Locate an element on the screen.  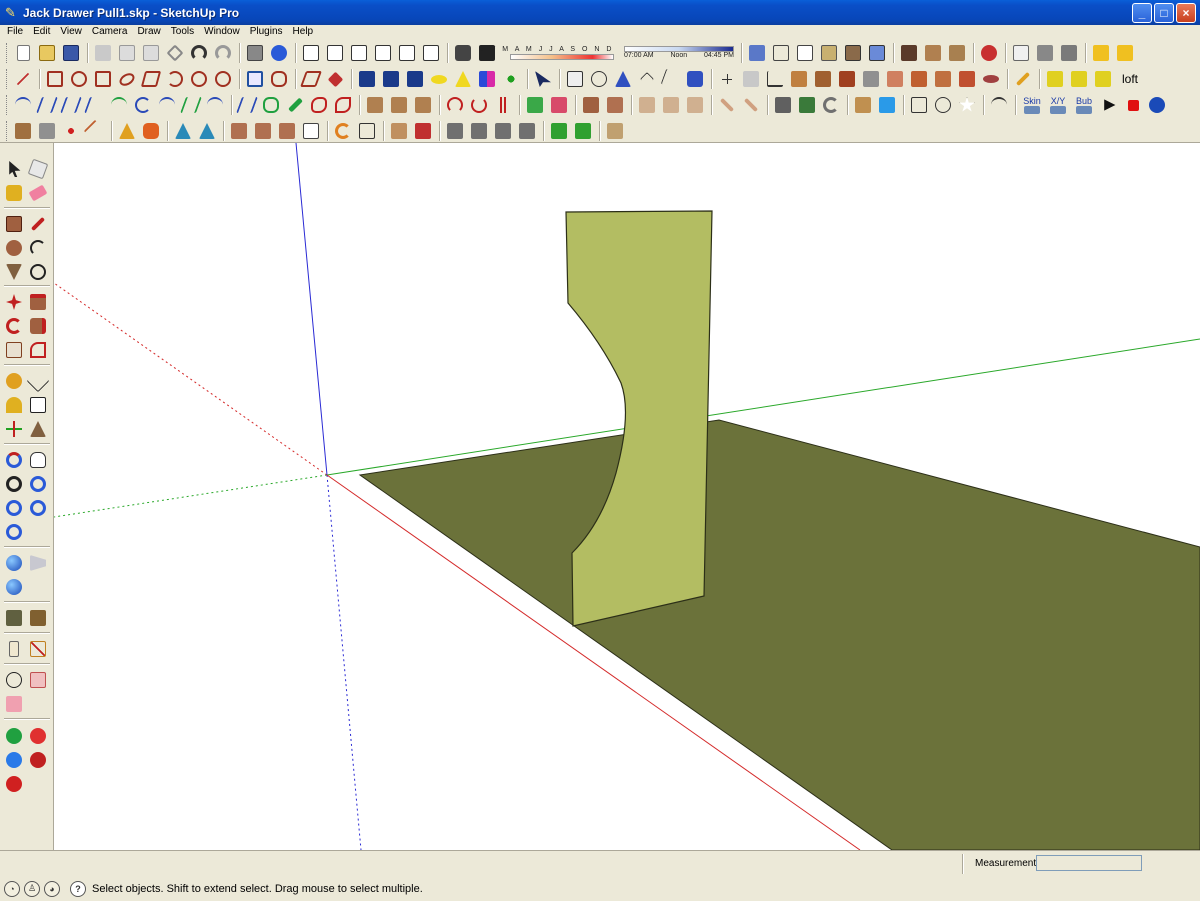
curve-tool-button is located at coordinates (991, 79).